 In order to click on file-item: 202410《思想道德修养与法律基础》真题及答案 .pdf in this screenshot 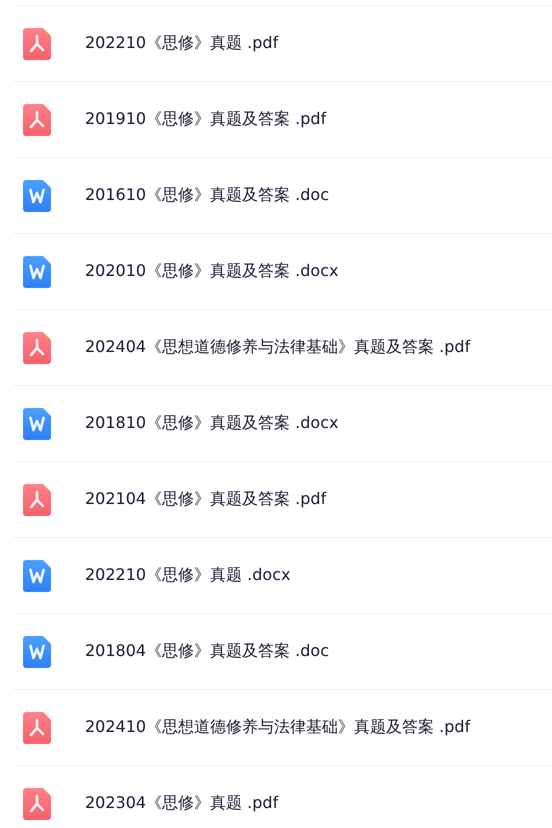, I will do `click(282, 727)`.